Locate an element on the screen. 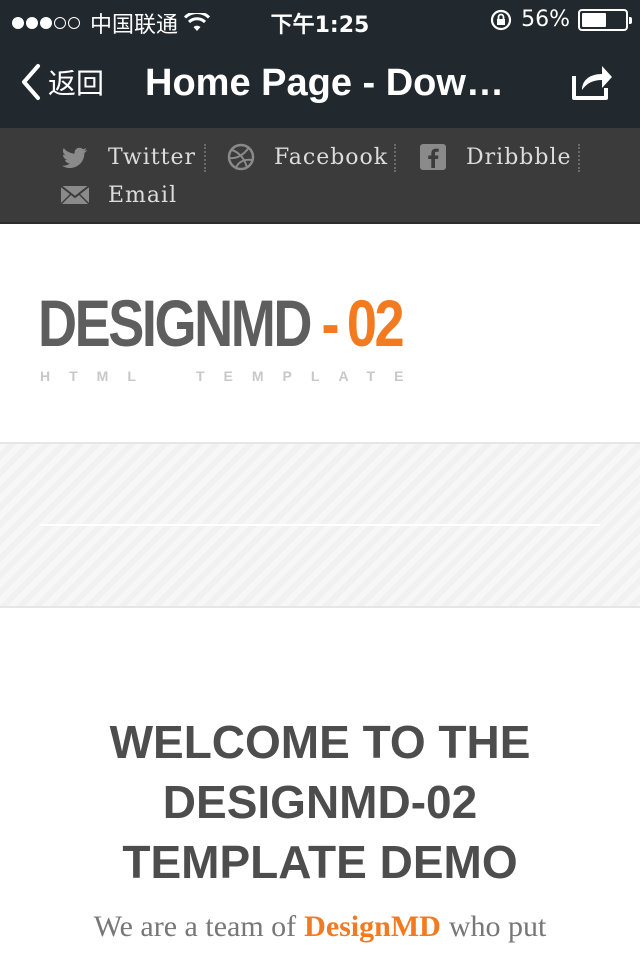 The height and width of the screenshot is (960, 640). back-label: 返回 is located at coordinates (76, 83).